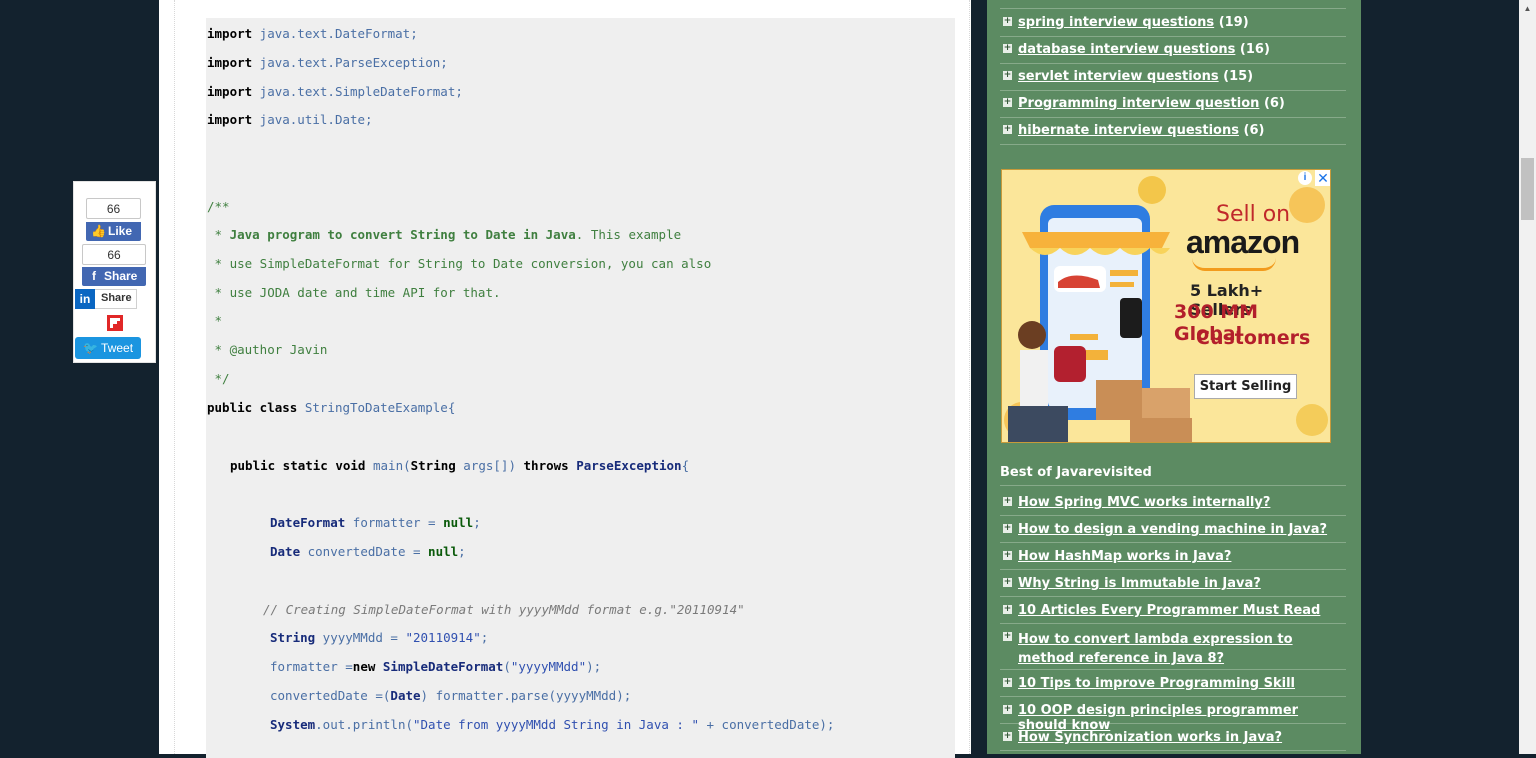  I want to click on best-of-link: How to design a vending machine in Java?, so click(1172, 529).